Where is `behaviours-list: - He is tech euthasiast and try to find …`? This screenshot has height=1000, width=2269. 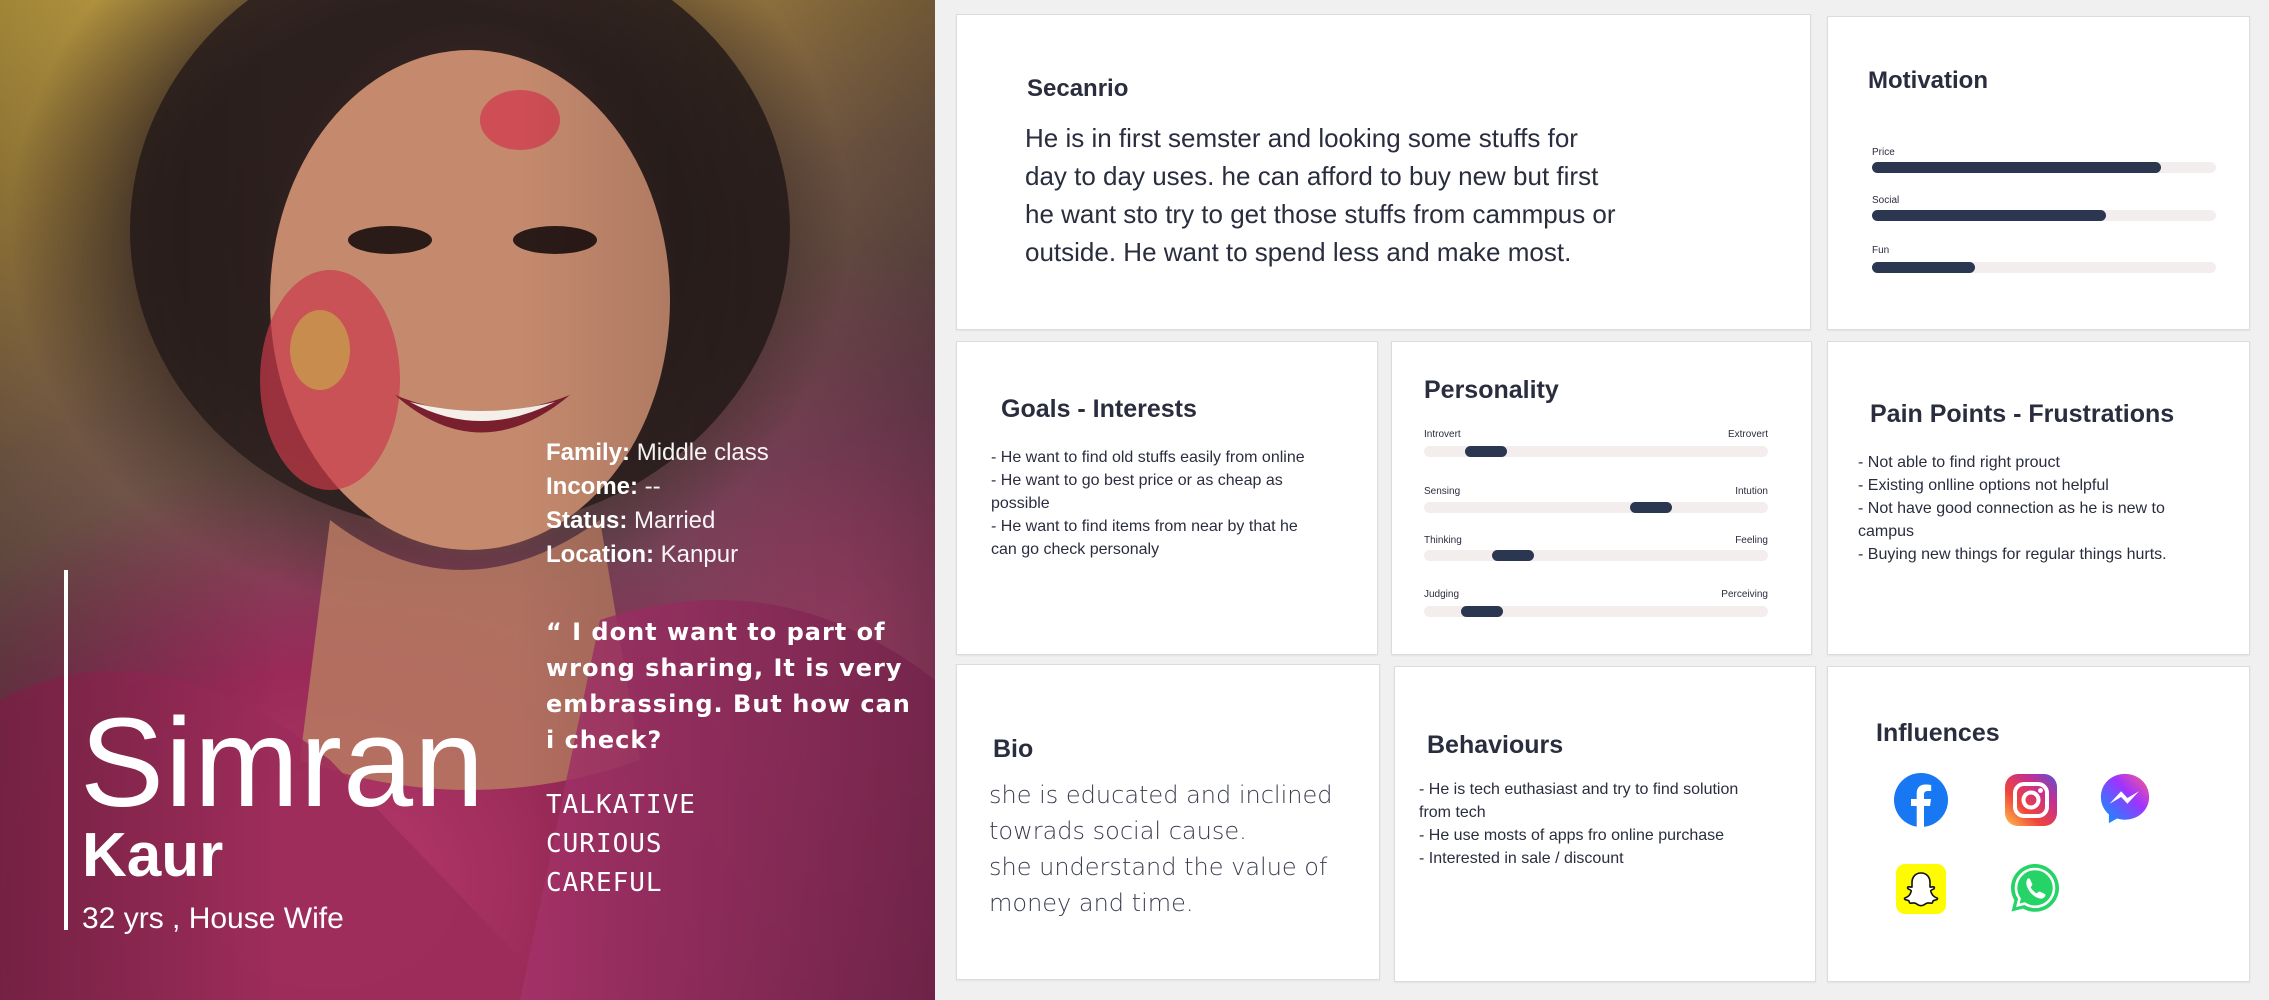 behaviours-list: - He is tech euthasiast and try to find … is located at coordinates (1579, 824).